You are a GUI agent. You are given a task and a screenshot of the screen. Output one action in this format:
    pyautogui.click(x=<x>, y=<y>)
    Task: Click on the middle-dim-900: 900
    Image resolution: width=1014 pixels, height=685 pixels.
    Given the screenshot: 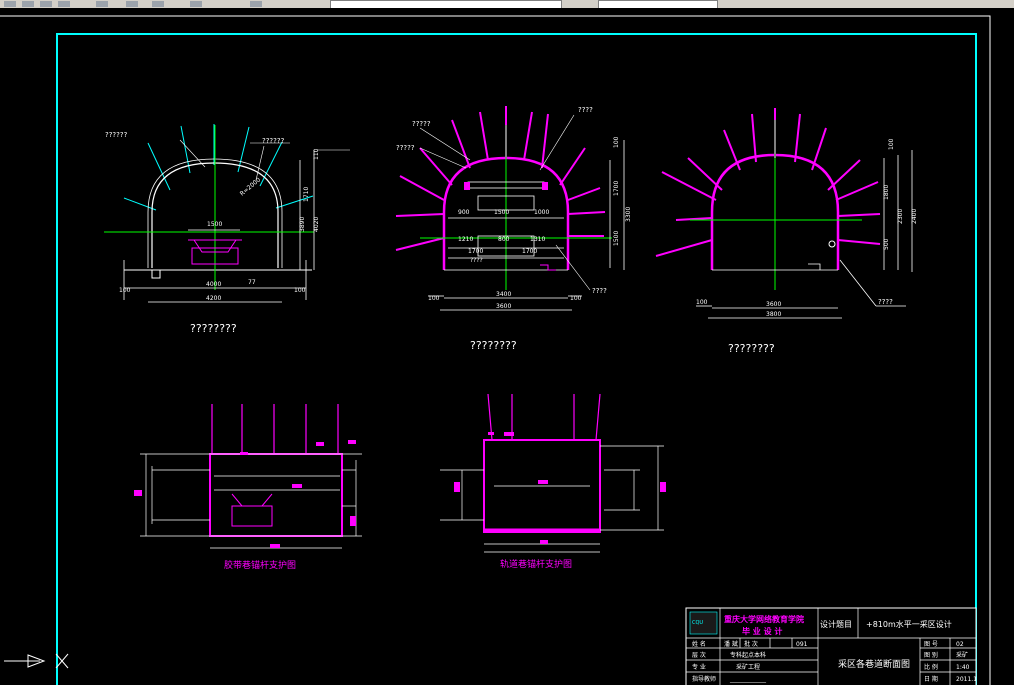 What is the action you would take?
    pyautogui.click(x=464, y=212)
    